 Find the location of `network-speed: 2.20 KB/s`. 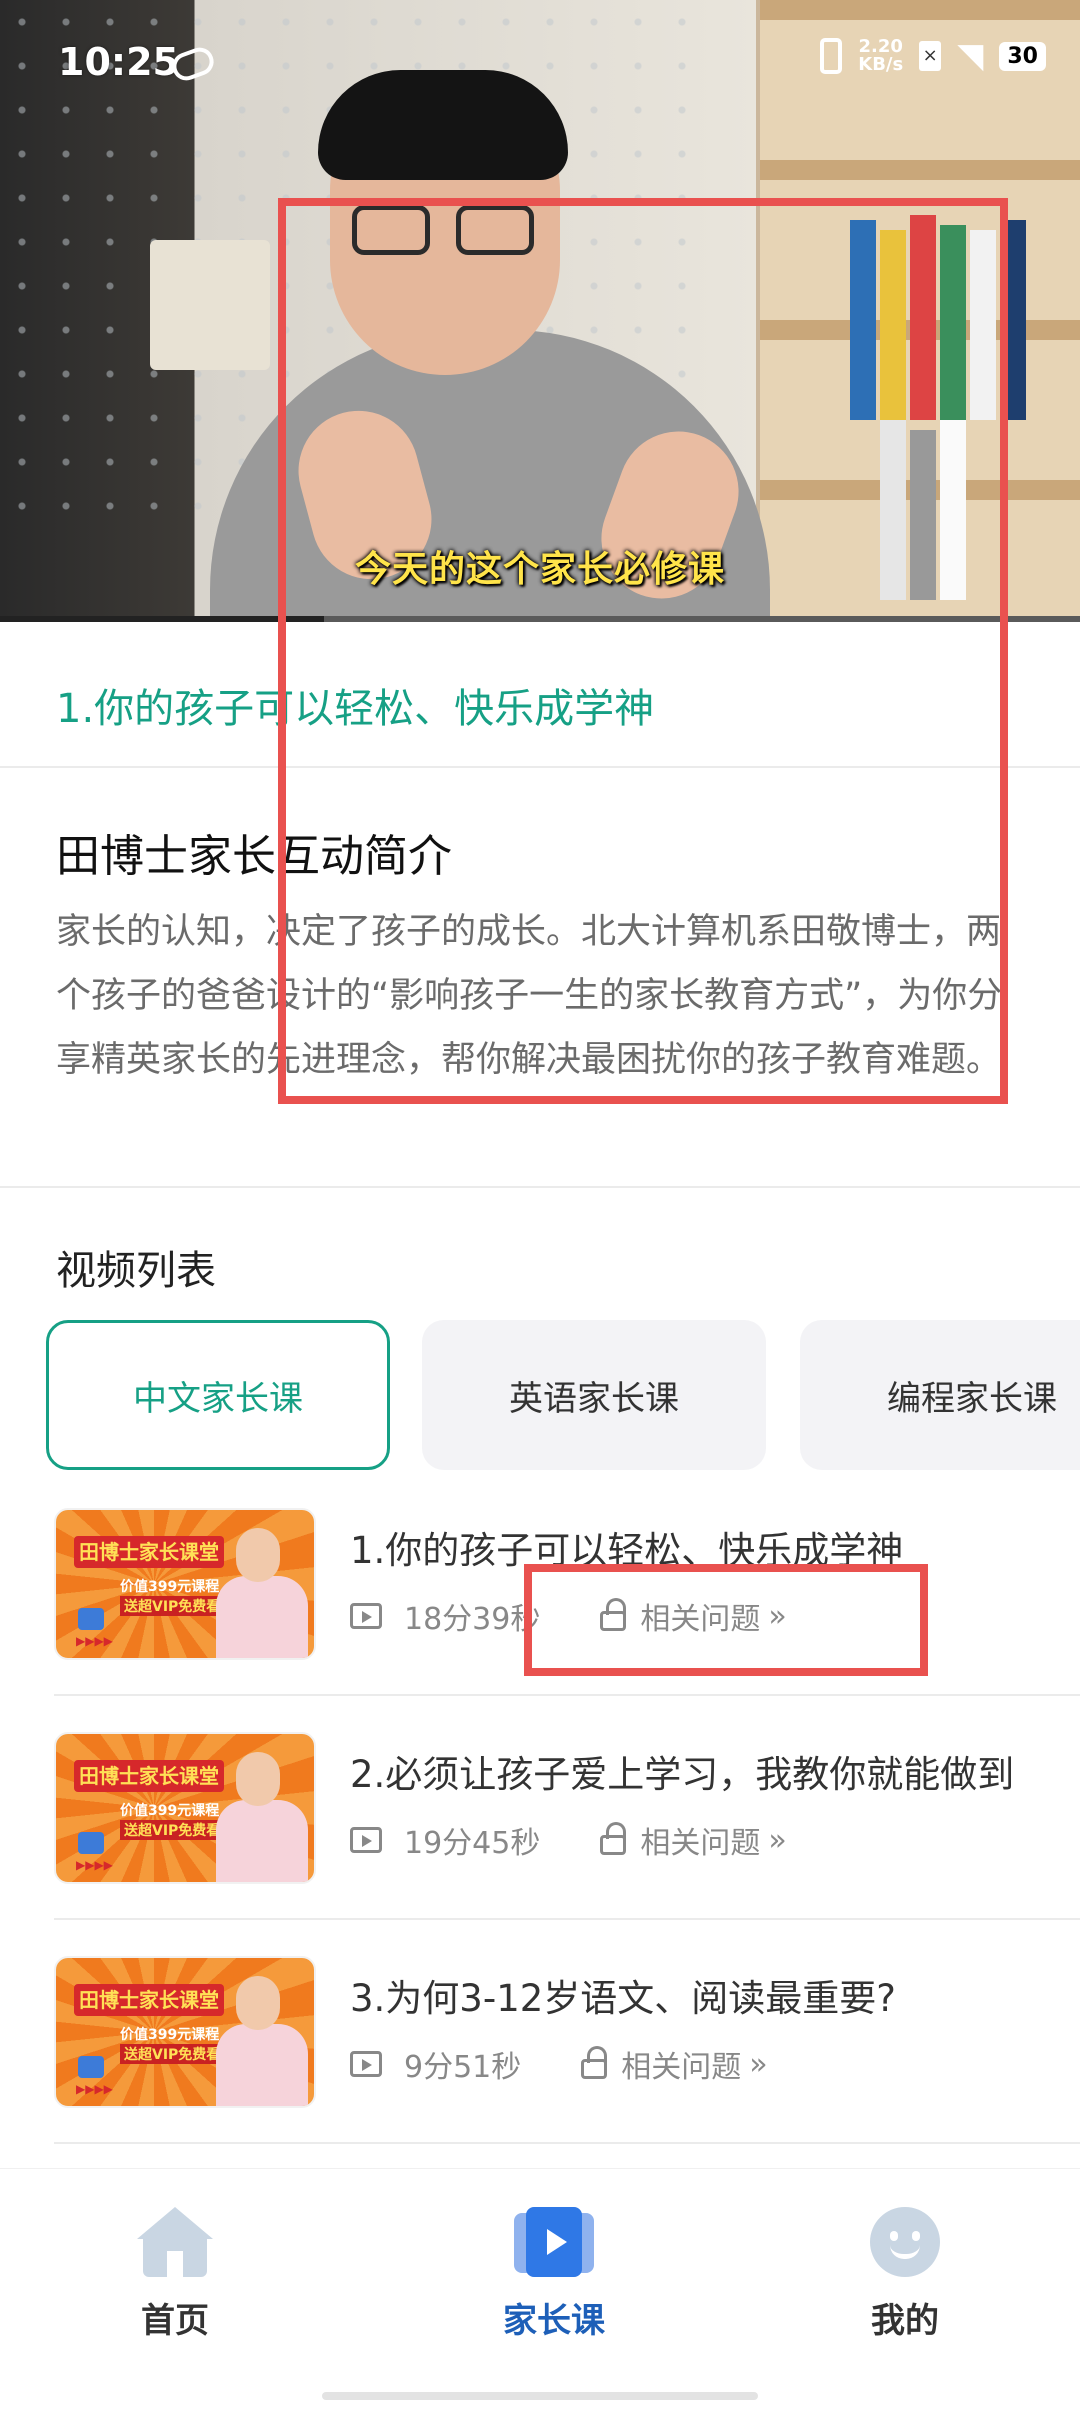

network-speed: 2.20 KB/s is located at coordinates (880, 56).